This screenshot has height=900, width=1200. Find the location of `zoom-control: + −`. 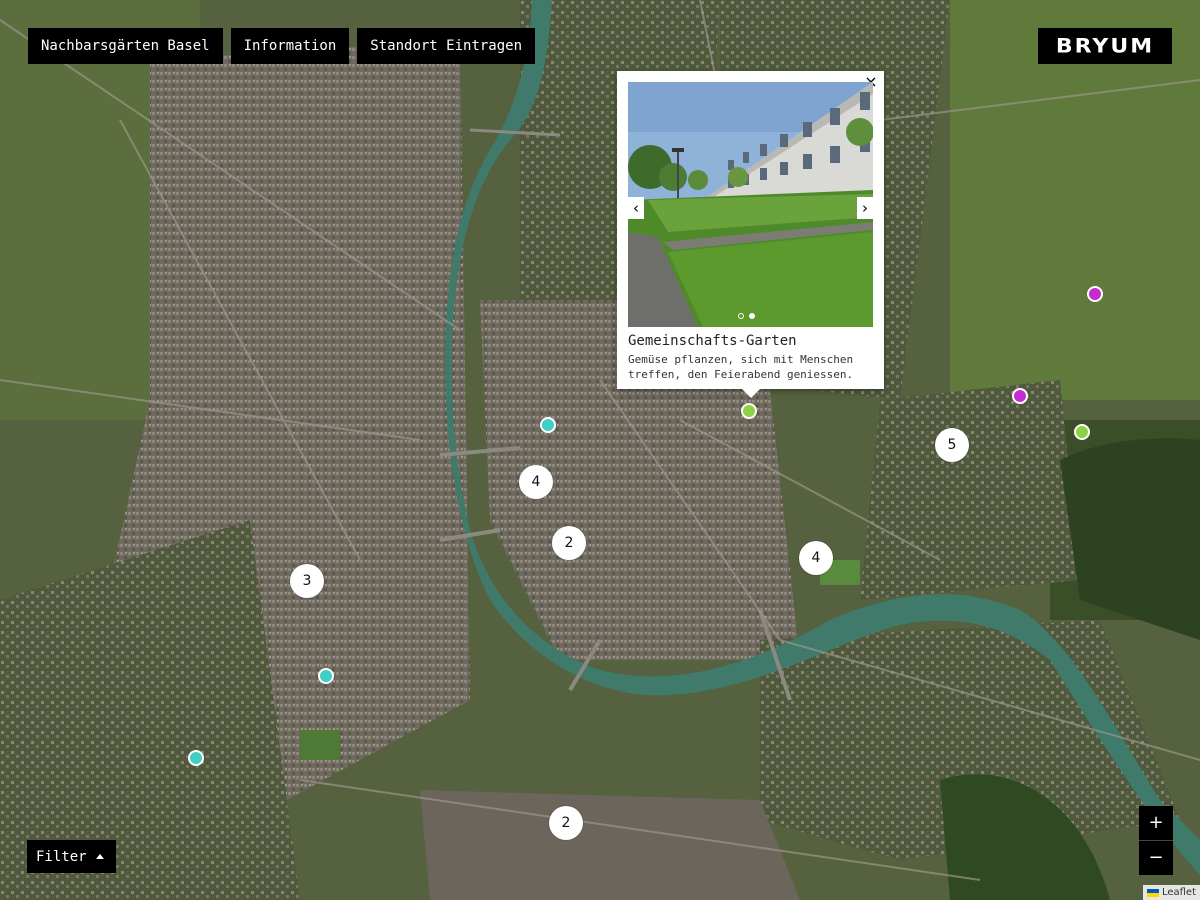

zoom-control: + − is located at coordinates (1156, 840).